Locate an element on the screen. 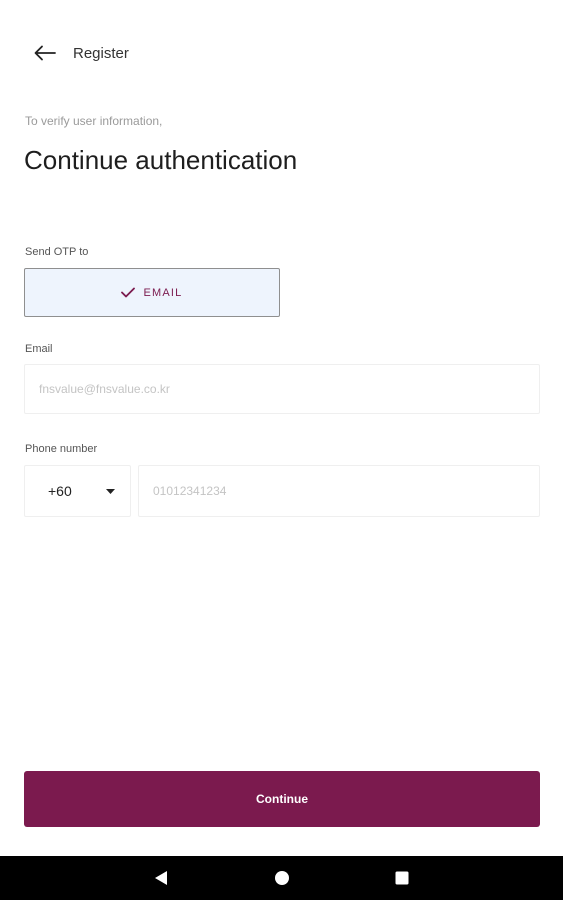  system-navigation-bar is located at coordinates (281, 878).